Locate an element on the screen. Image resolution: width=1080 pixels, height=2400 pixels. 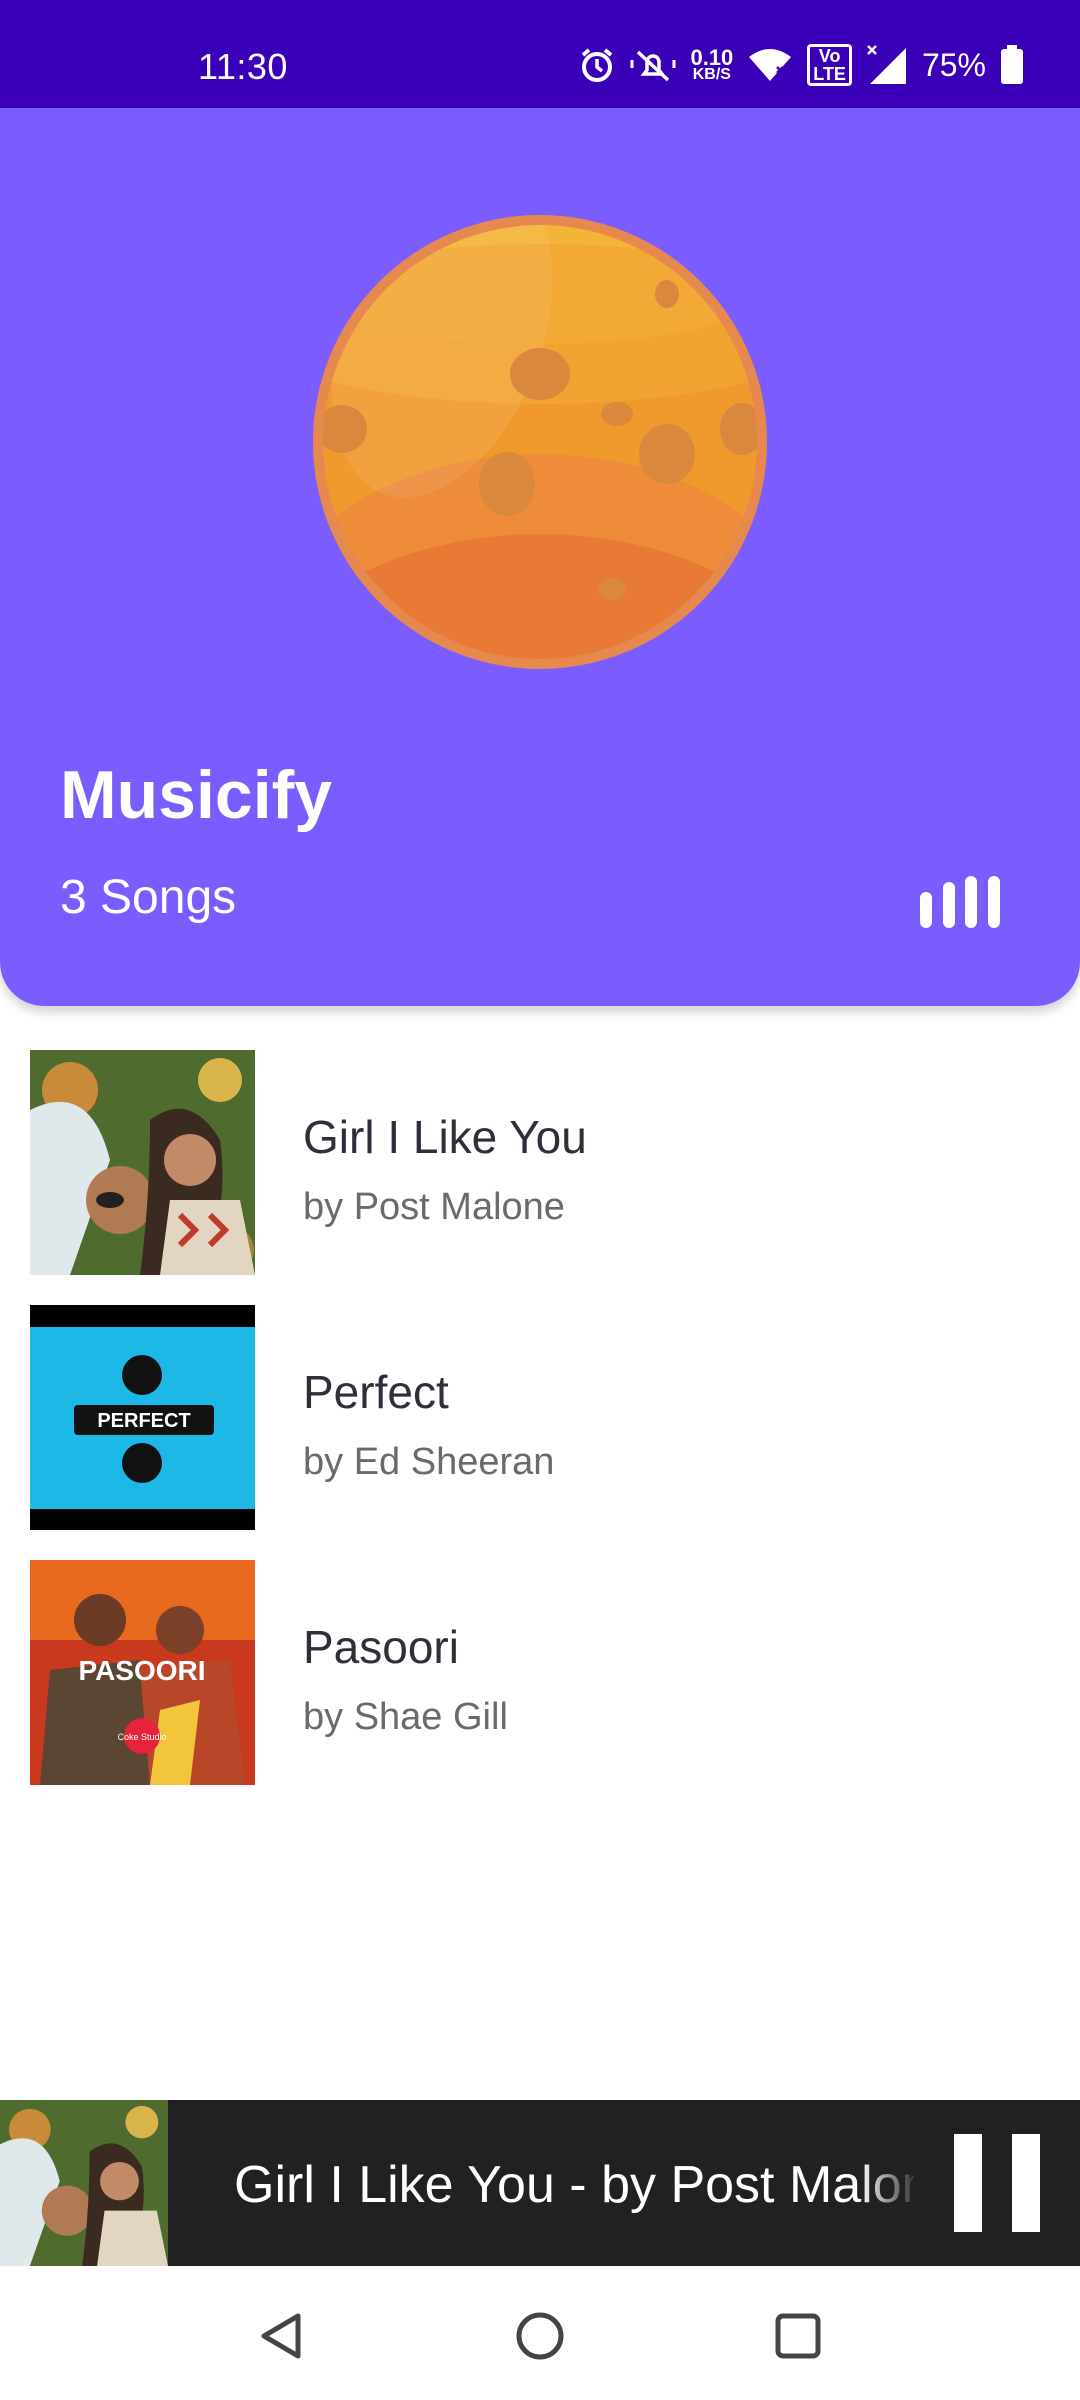
signal-icon is located at coordinates (887, 65).